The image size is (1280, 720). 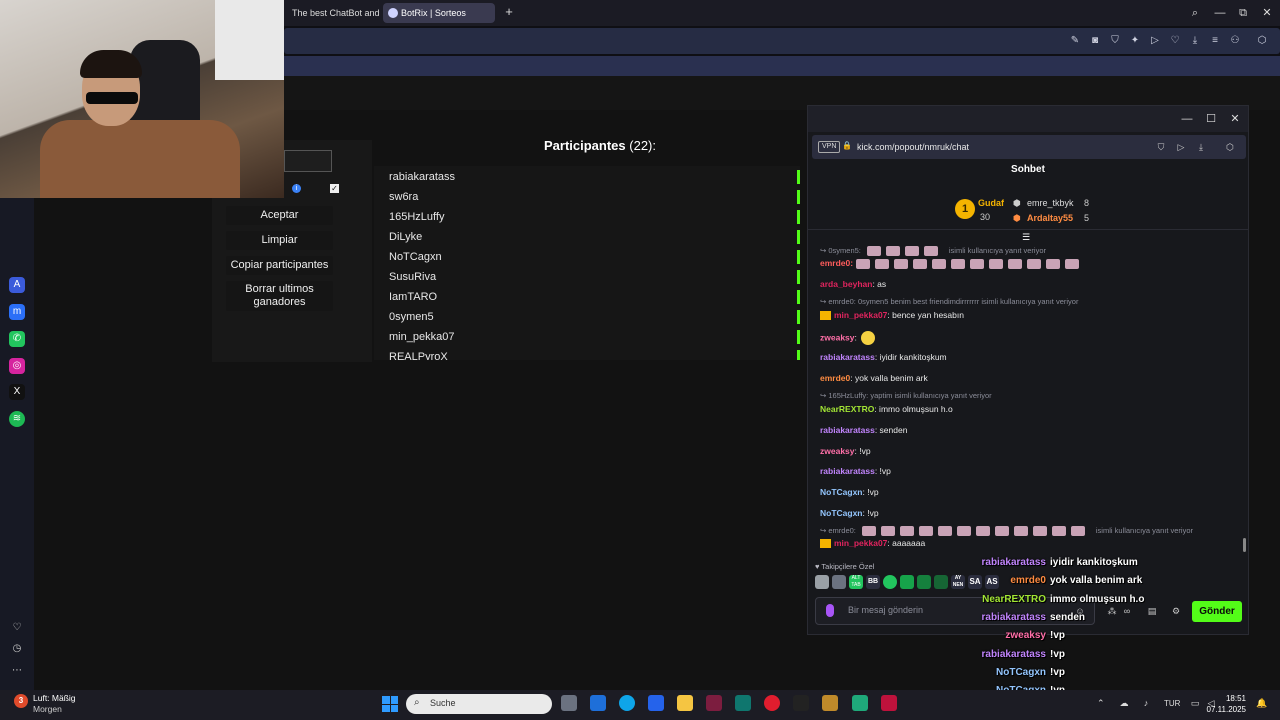 What do you see at coordinates (17, 419) in the screenshot?
I see `spotify-icon: ≋` at bounding box center [17, 419].